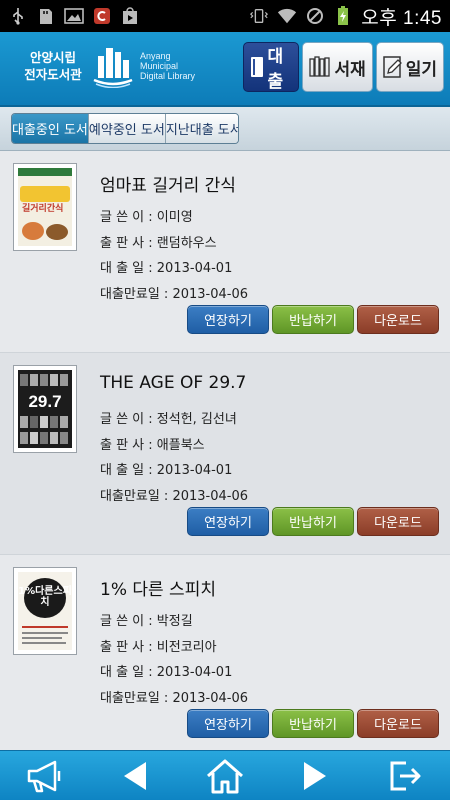 This screenshot has width=450, height=800. I want to click on book-author: 글 쓴 이 : 정석헌, 김선녀, so click(168, 419).